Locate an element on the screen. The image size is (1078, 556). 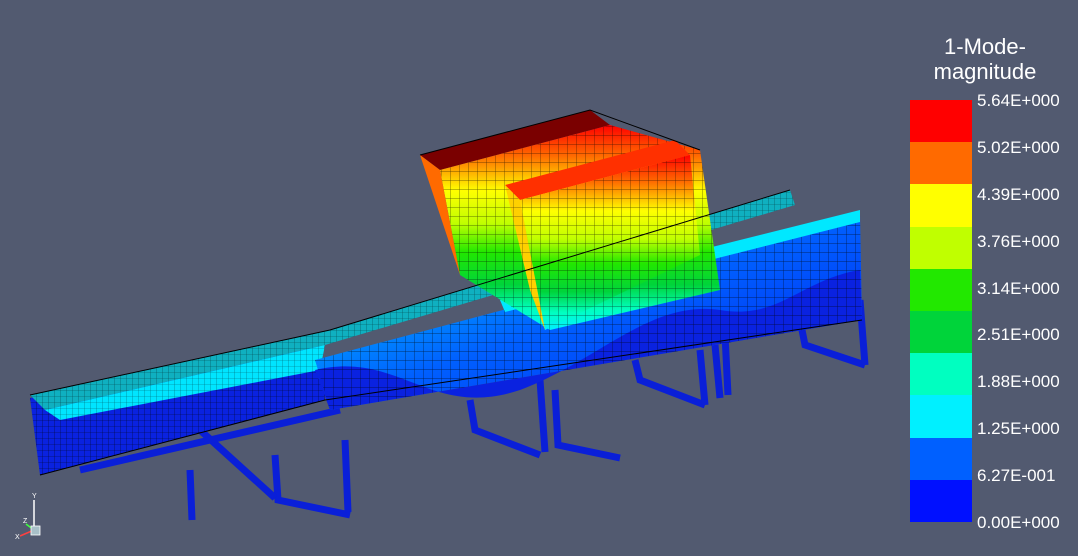
legend-tick-label: 0.00E+000 is located at coordinates (1018, 522).